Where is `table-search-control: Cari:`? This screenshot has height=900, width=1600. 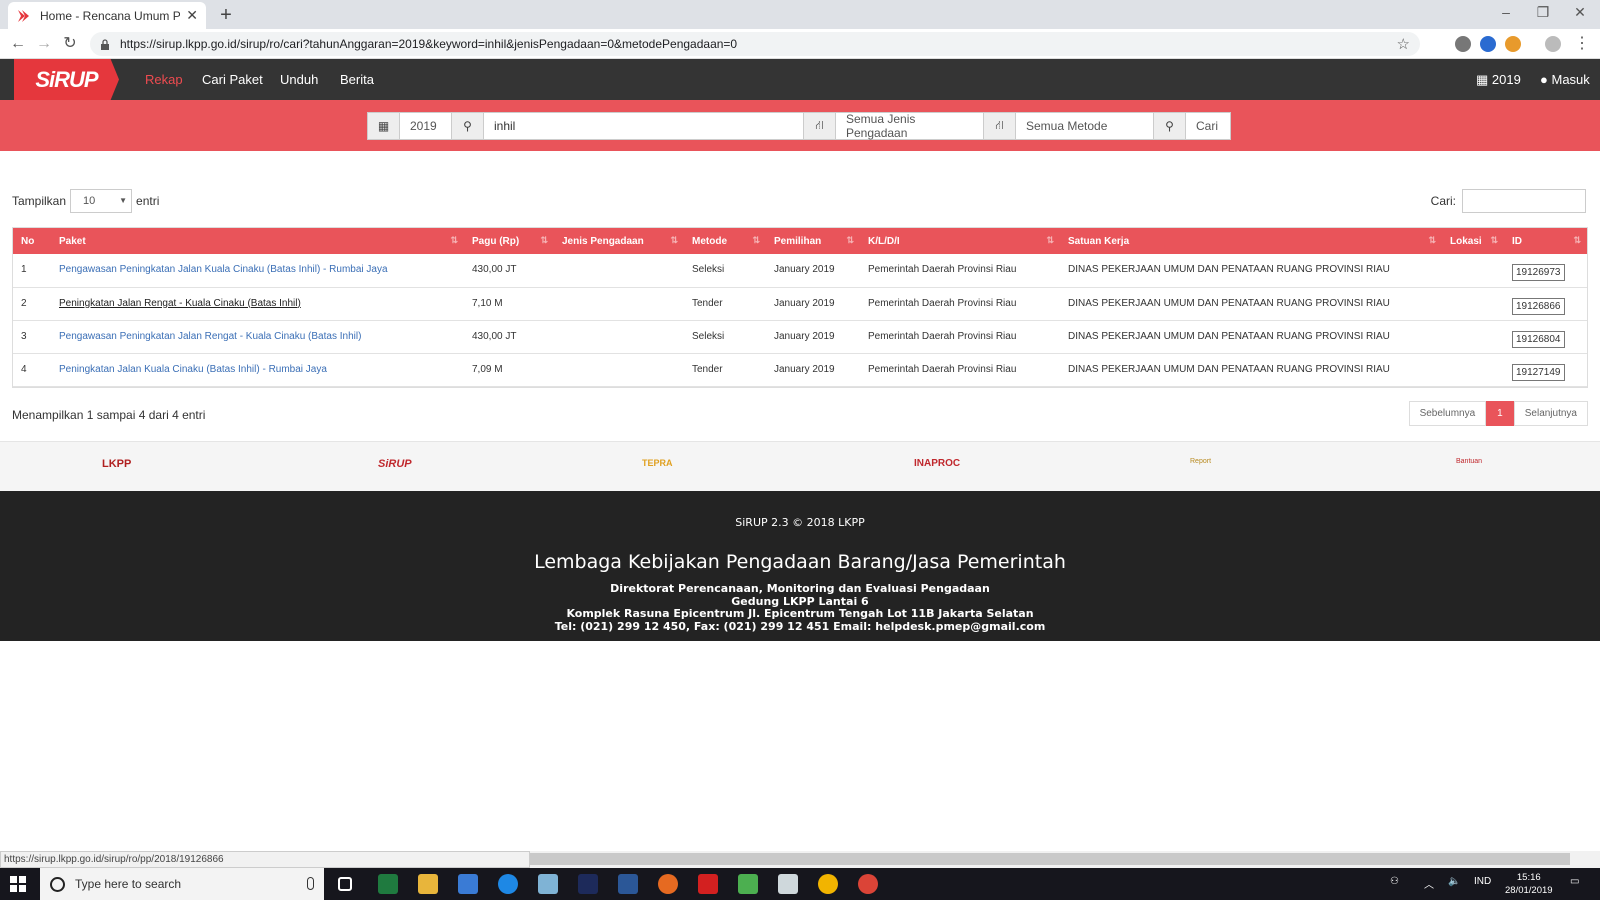
table-search-control: Cari: is located at coordinates (1508, 201).